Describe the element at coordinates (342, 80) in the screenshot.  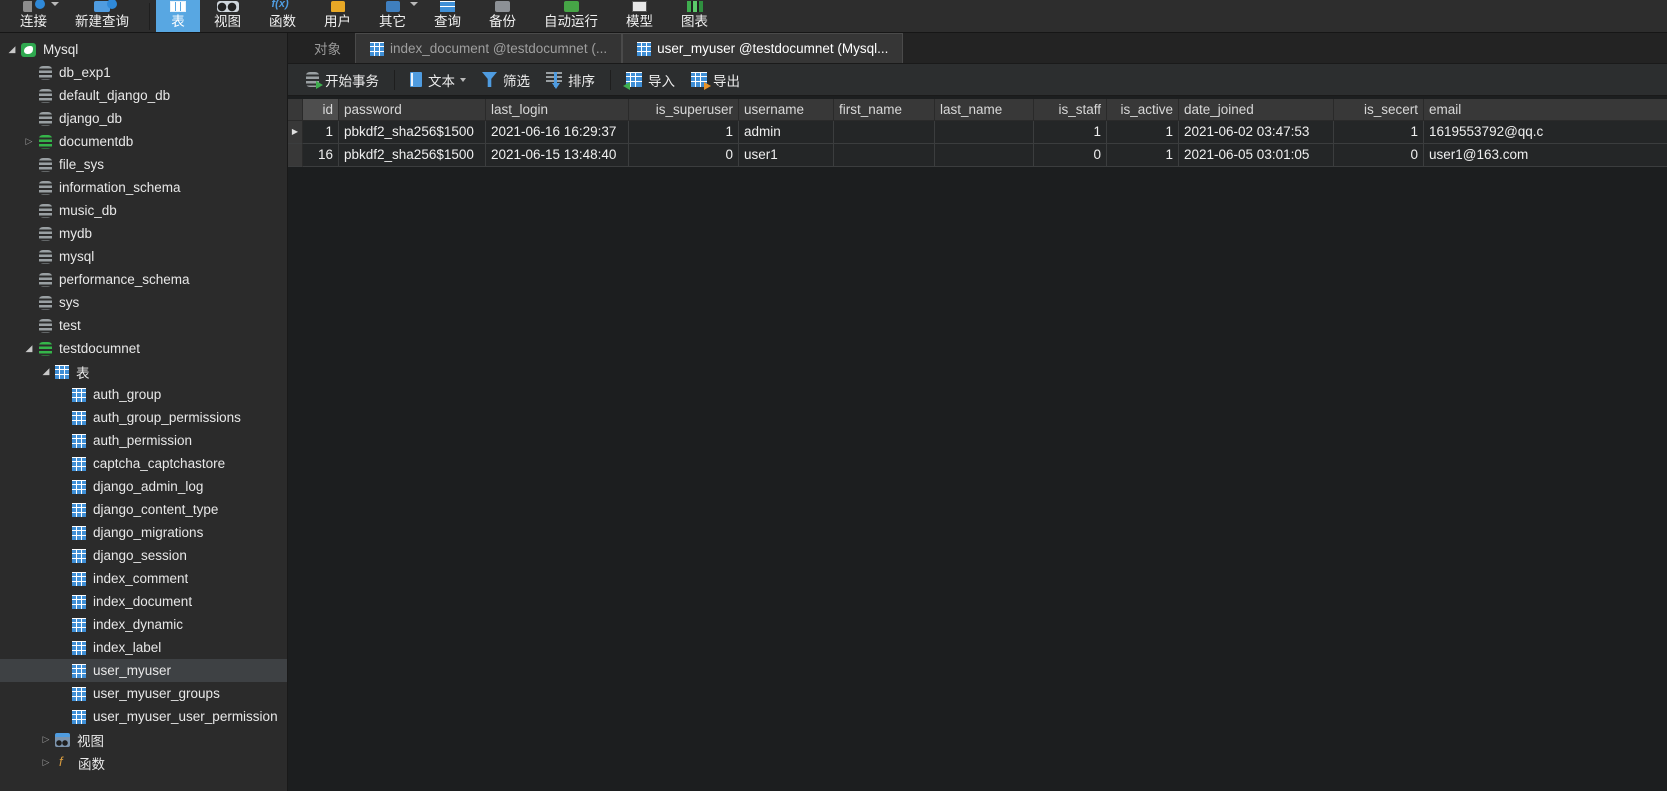
I see `table-toolbar-button-begin-transaction: 开始事务` at that location.